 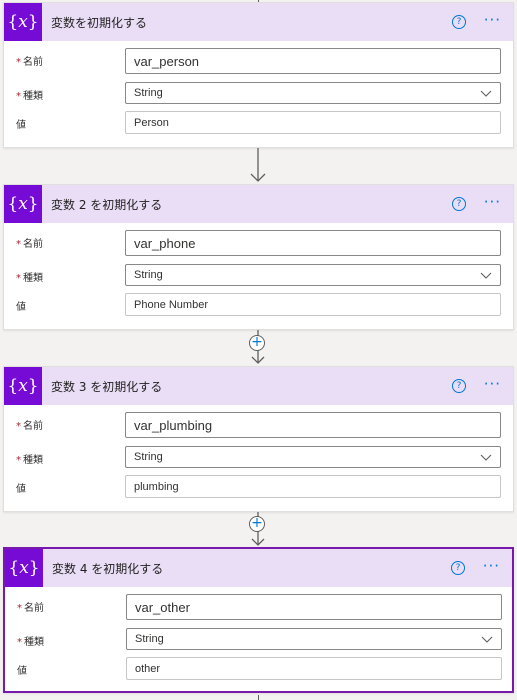 What do you see at coordinates (258, 165) in the screenshot?
I see `arrow-down-icon` at bounding box center [258, 165].